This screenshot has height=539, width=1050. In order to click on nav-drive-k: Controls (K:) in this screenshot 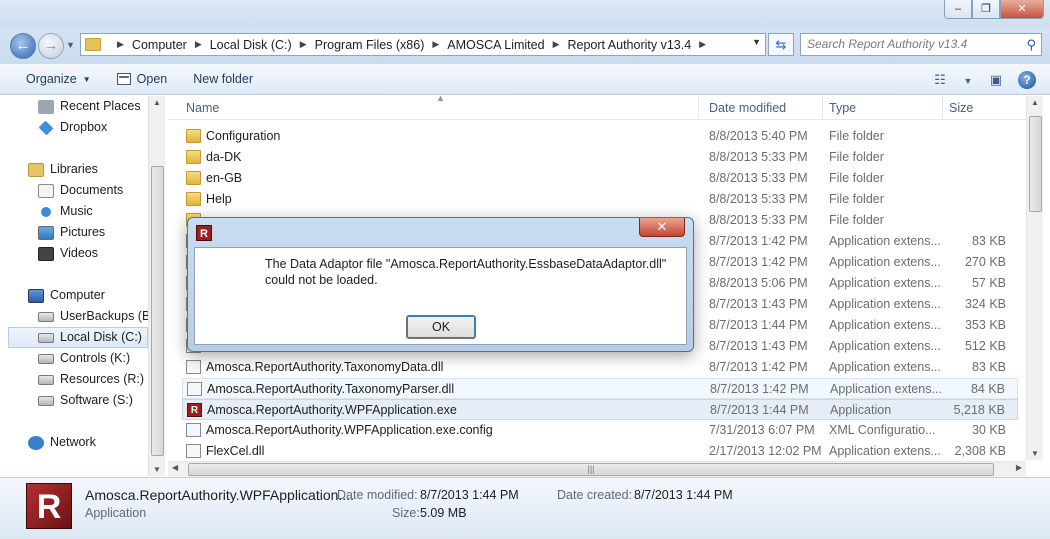, I will do `click(84, 358)`.